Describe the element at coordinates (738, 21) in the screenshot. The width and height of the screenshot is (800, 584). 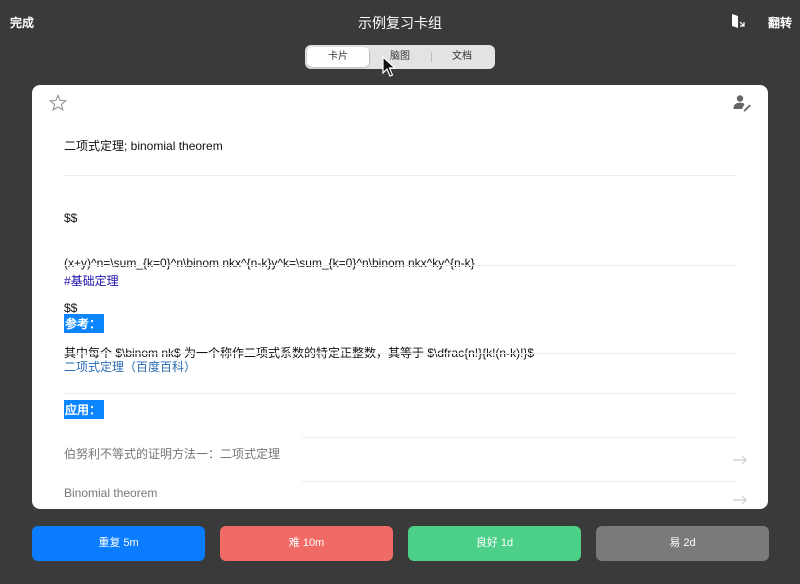
I see `exit-door-icon` at that location.